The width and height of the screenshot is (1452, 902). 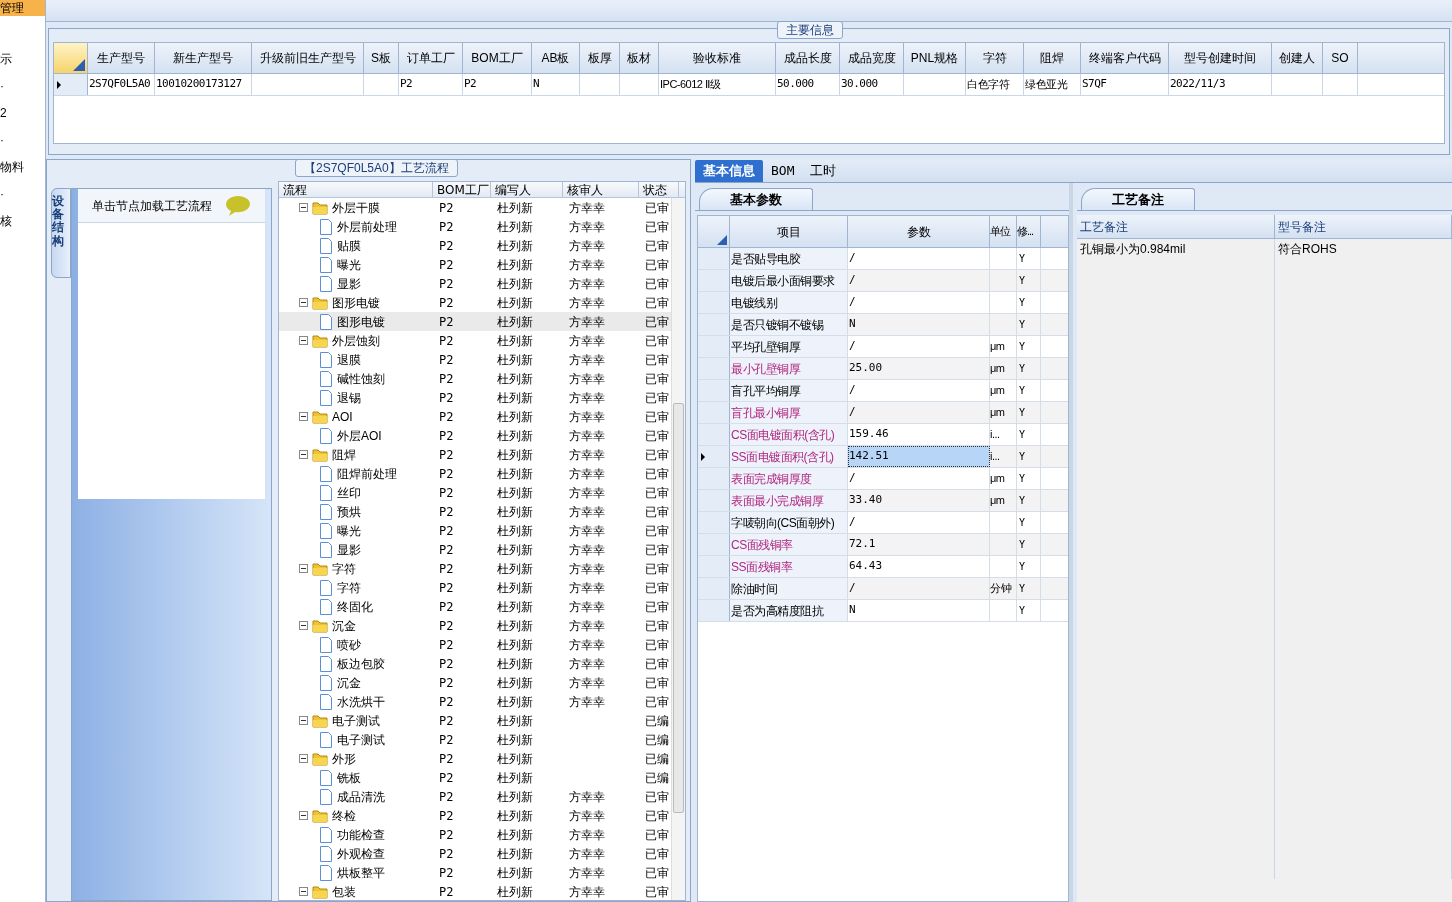 What do you see at coordinates (883, 589) in the screenshot?
I see `table-row: 除油时间 / 分钟 Y` at bounding box center [883, 589].